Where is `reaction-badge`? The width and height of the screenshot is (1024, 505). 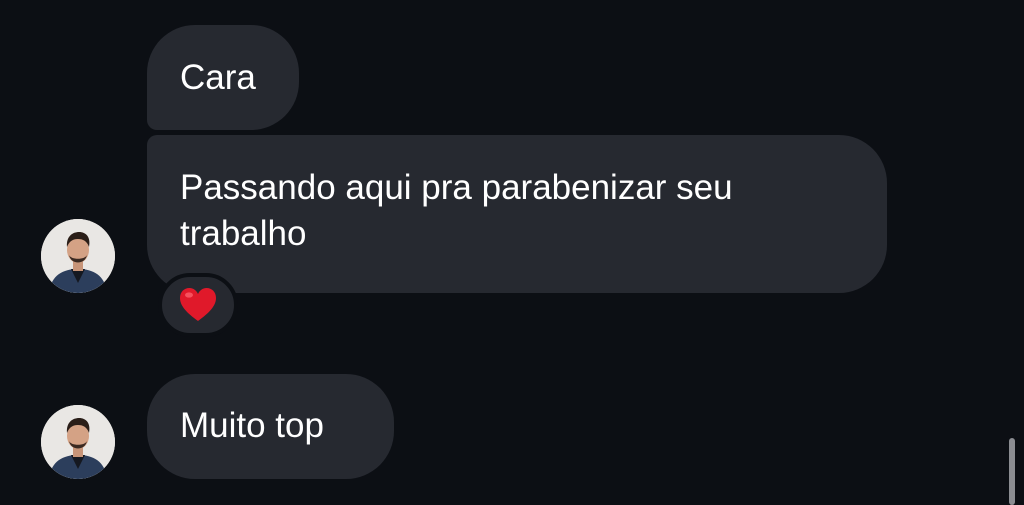
reaction-badge is located at coordinates (198, 305).